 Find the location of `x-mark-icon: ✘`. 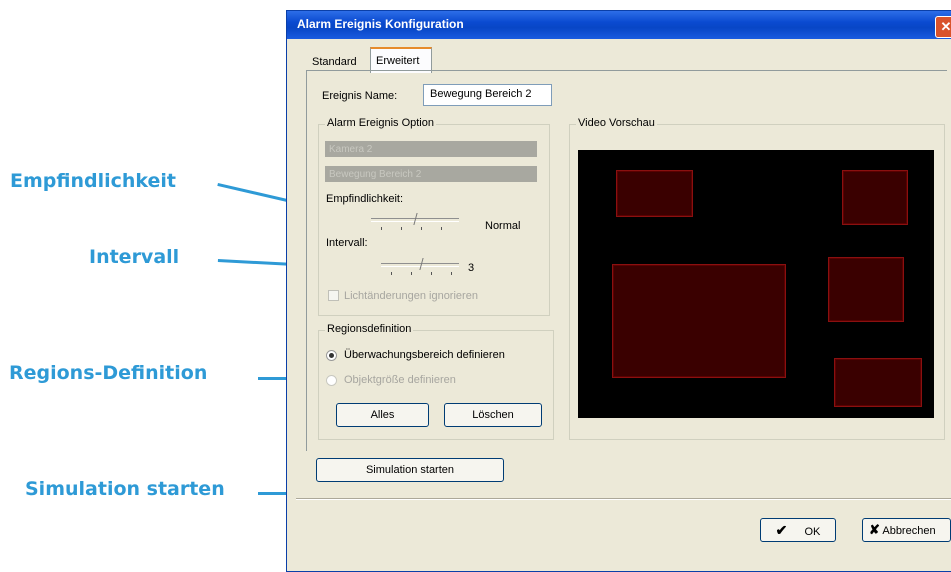

x-mark-icon: ✘ is located at coordinates (874, 529).